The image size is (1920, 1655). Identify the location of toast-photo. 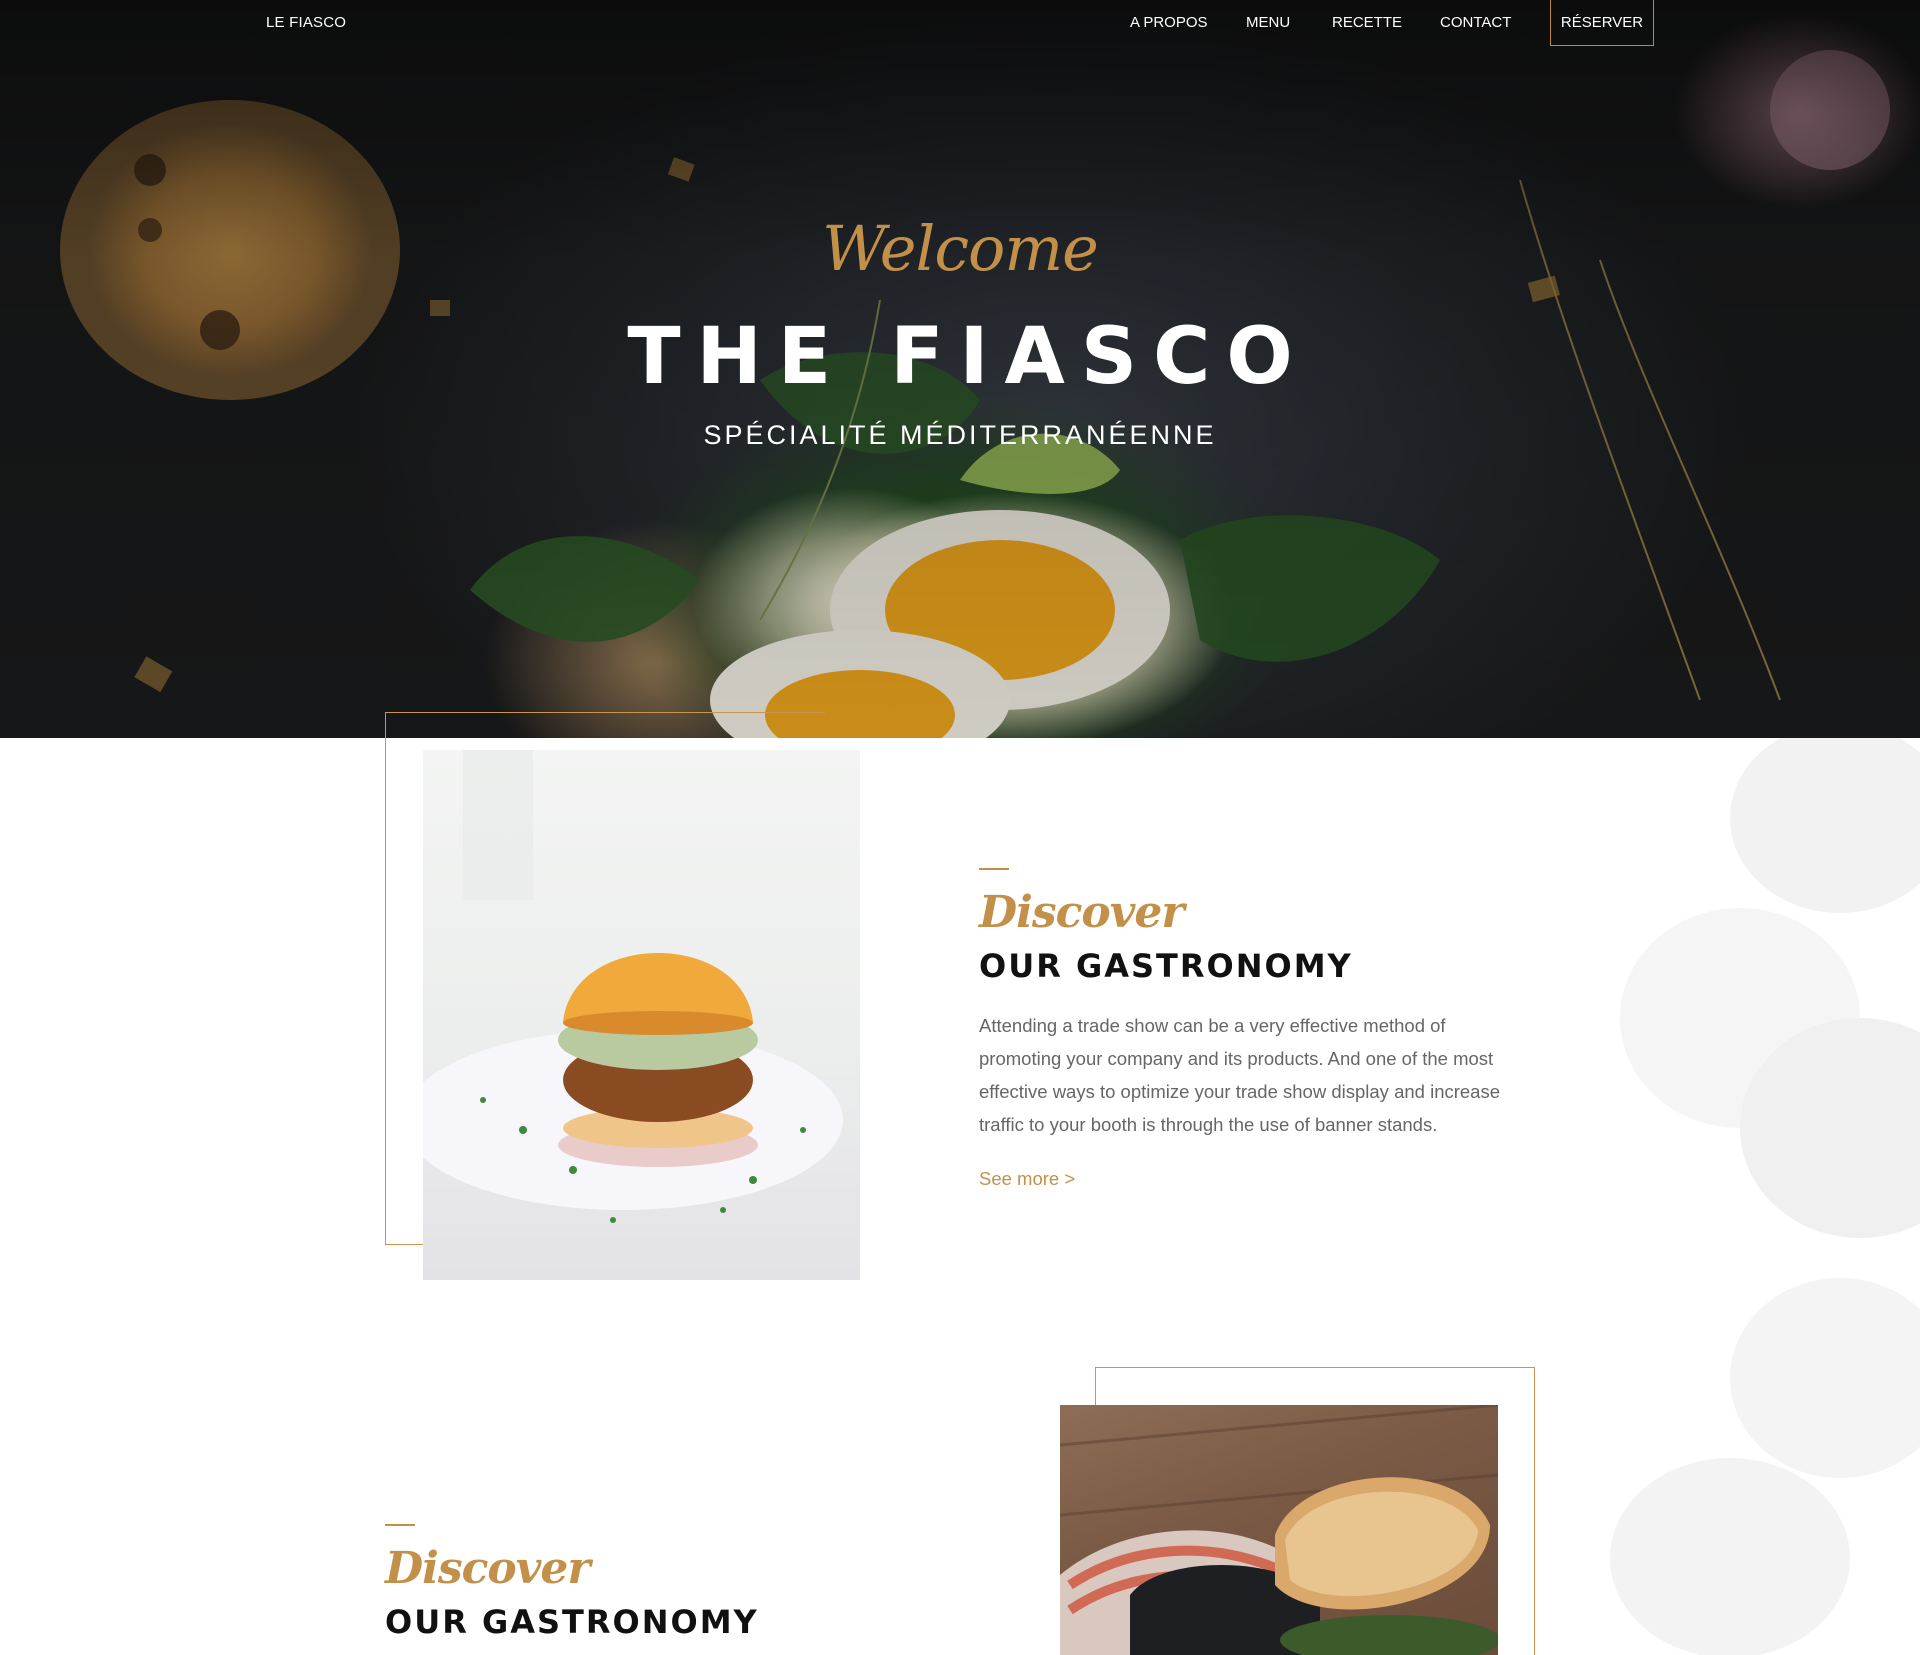
(1279, 1530).